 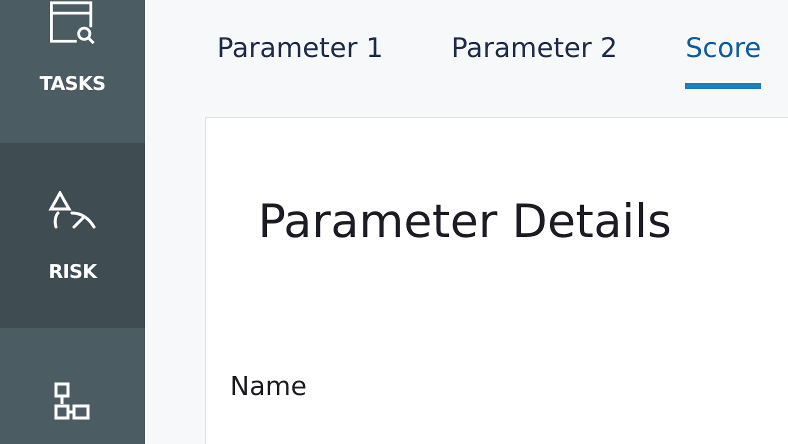 What do you see at coordinates (72, 71) in the screenshot?
I see `sidebar-item: TASKS` at bounding box center [72, 71].